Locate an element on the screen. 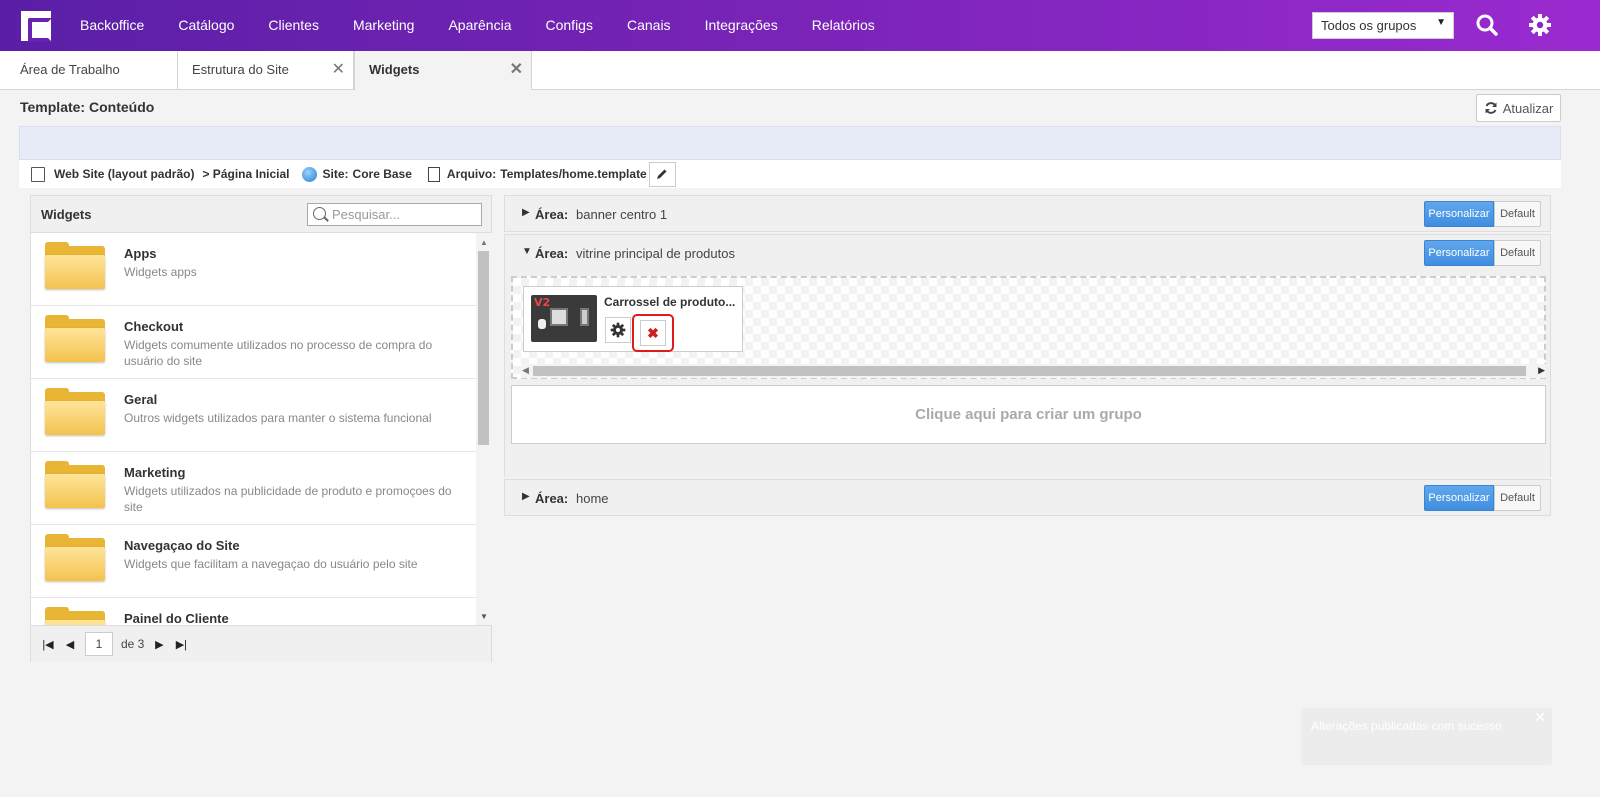  list-item: Apps Widgets apps is located at coordinates (253, 269).